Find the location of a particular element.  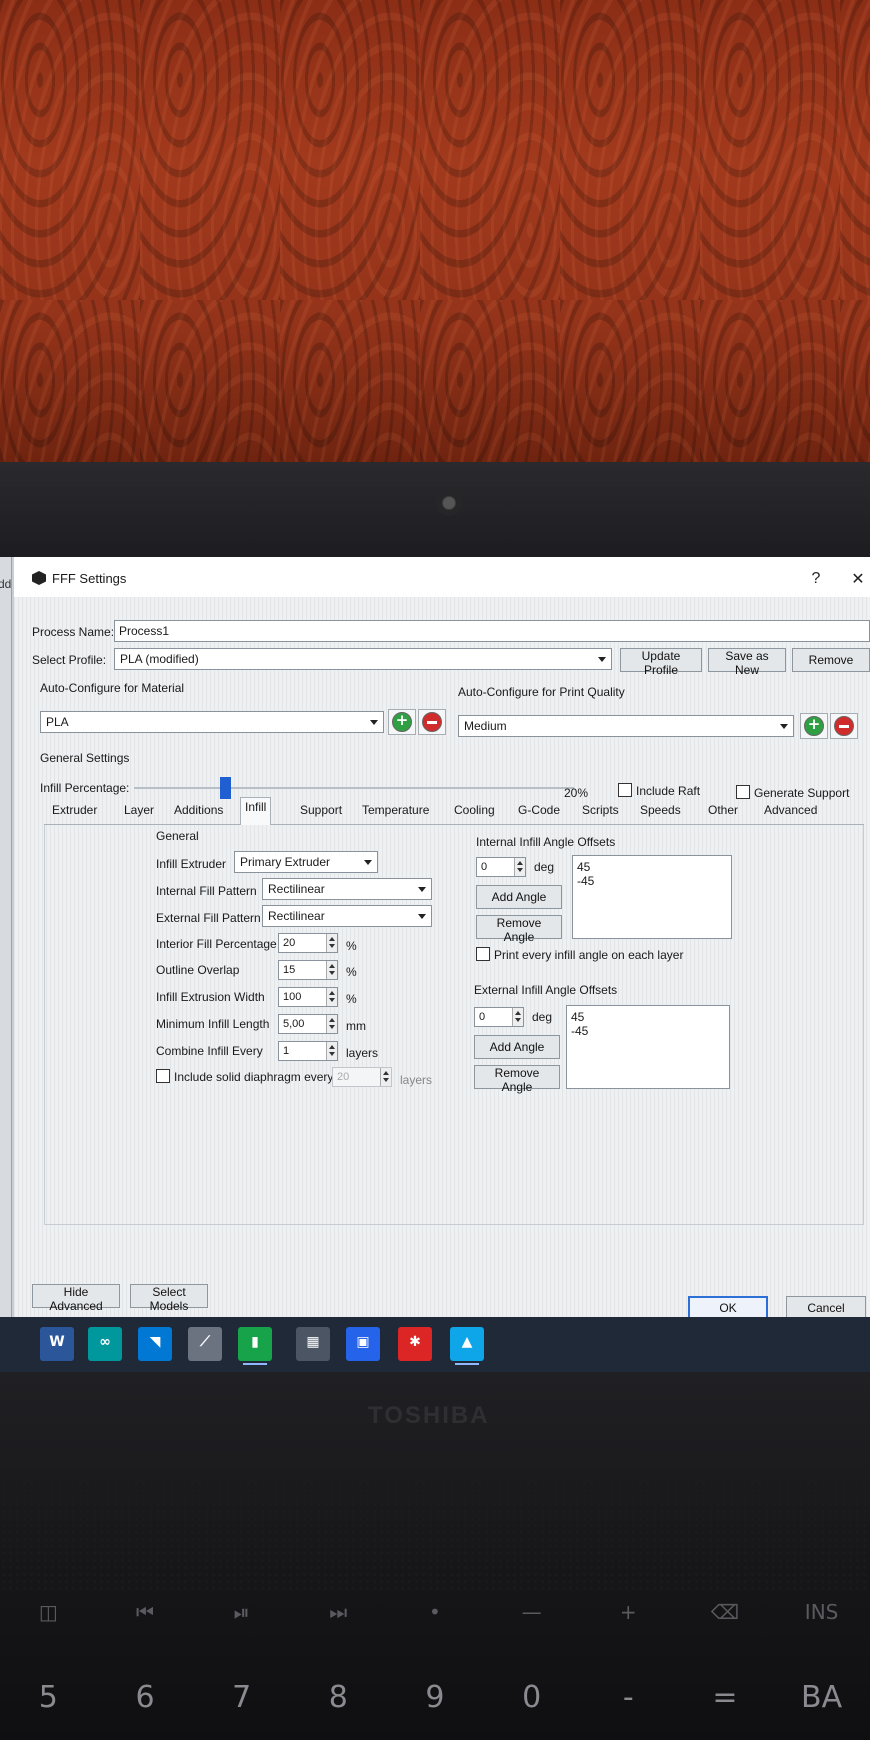

external-fill-pattern-dropdown: Rectilinear is located at coordinates (347, 916).